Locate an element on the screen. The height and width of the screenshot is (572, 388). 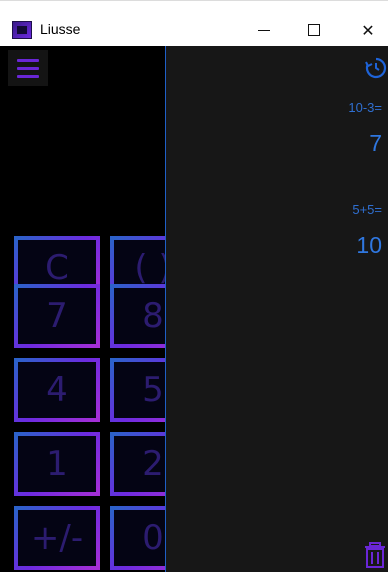
key-label: 8 is located at coordinates (153, 316).